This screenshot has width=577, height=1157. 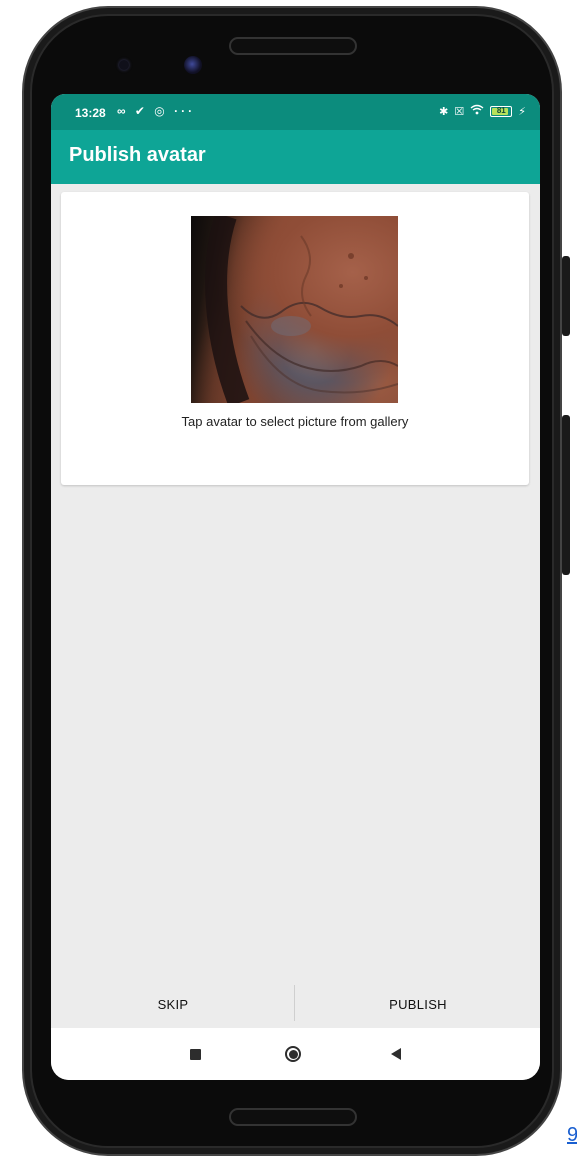 I want to click on action-divider, so click(x=294, y=1003).